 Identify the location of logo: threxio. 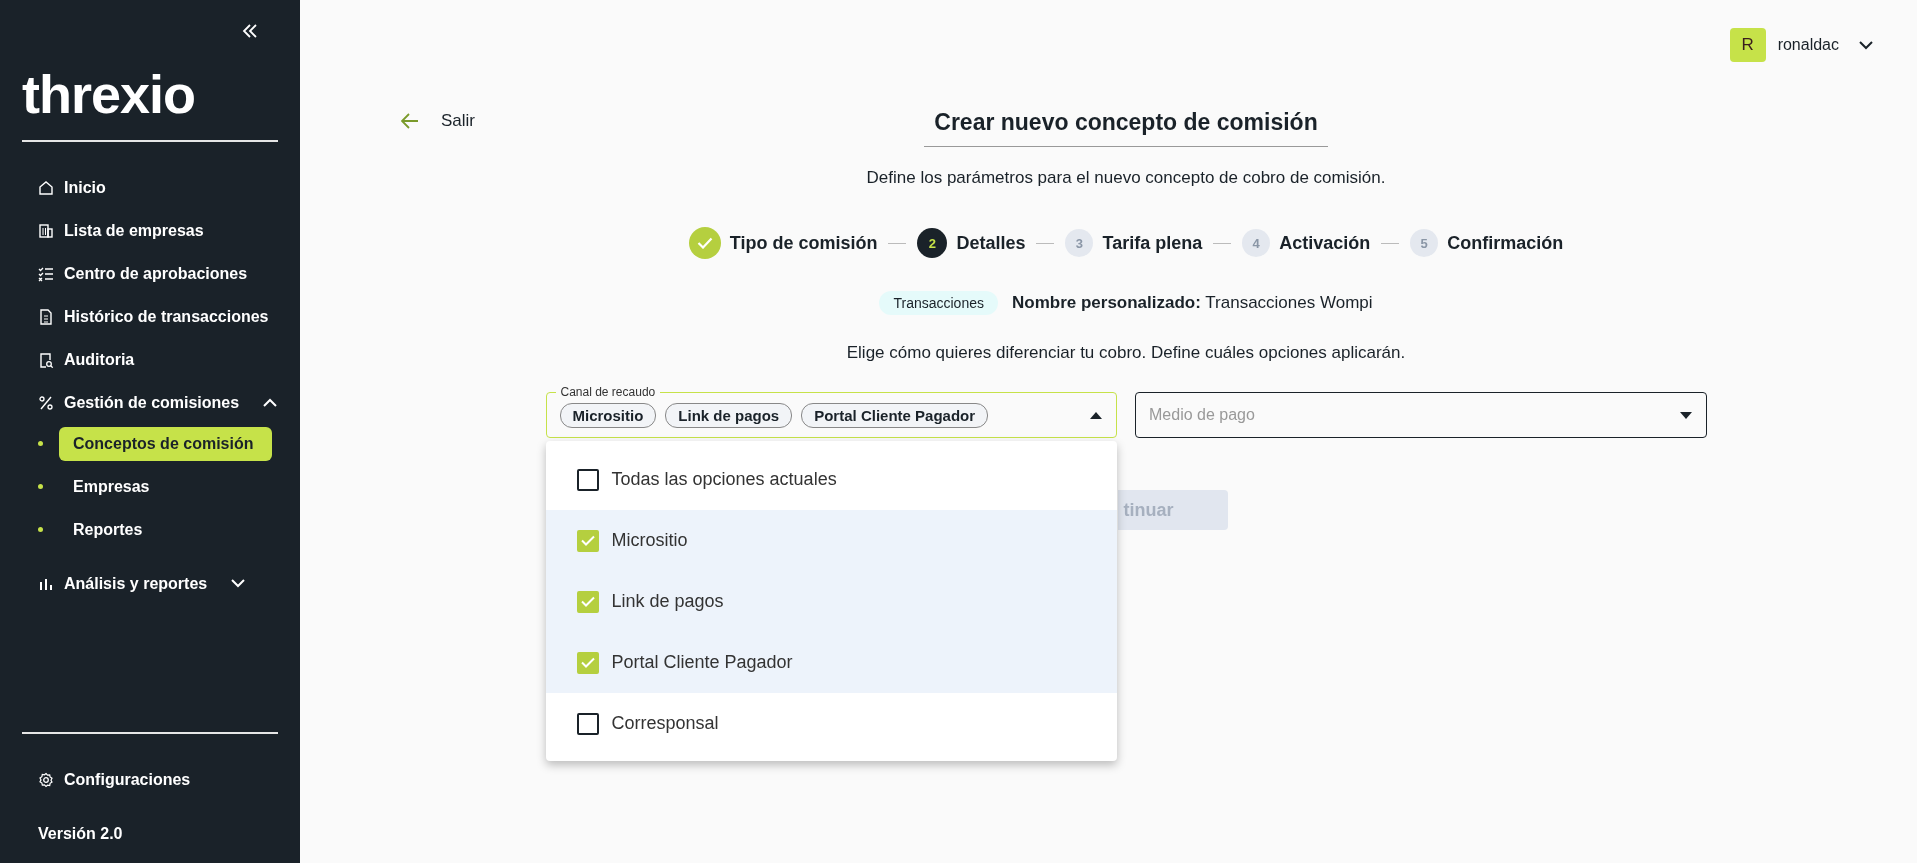
(109, 96).